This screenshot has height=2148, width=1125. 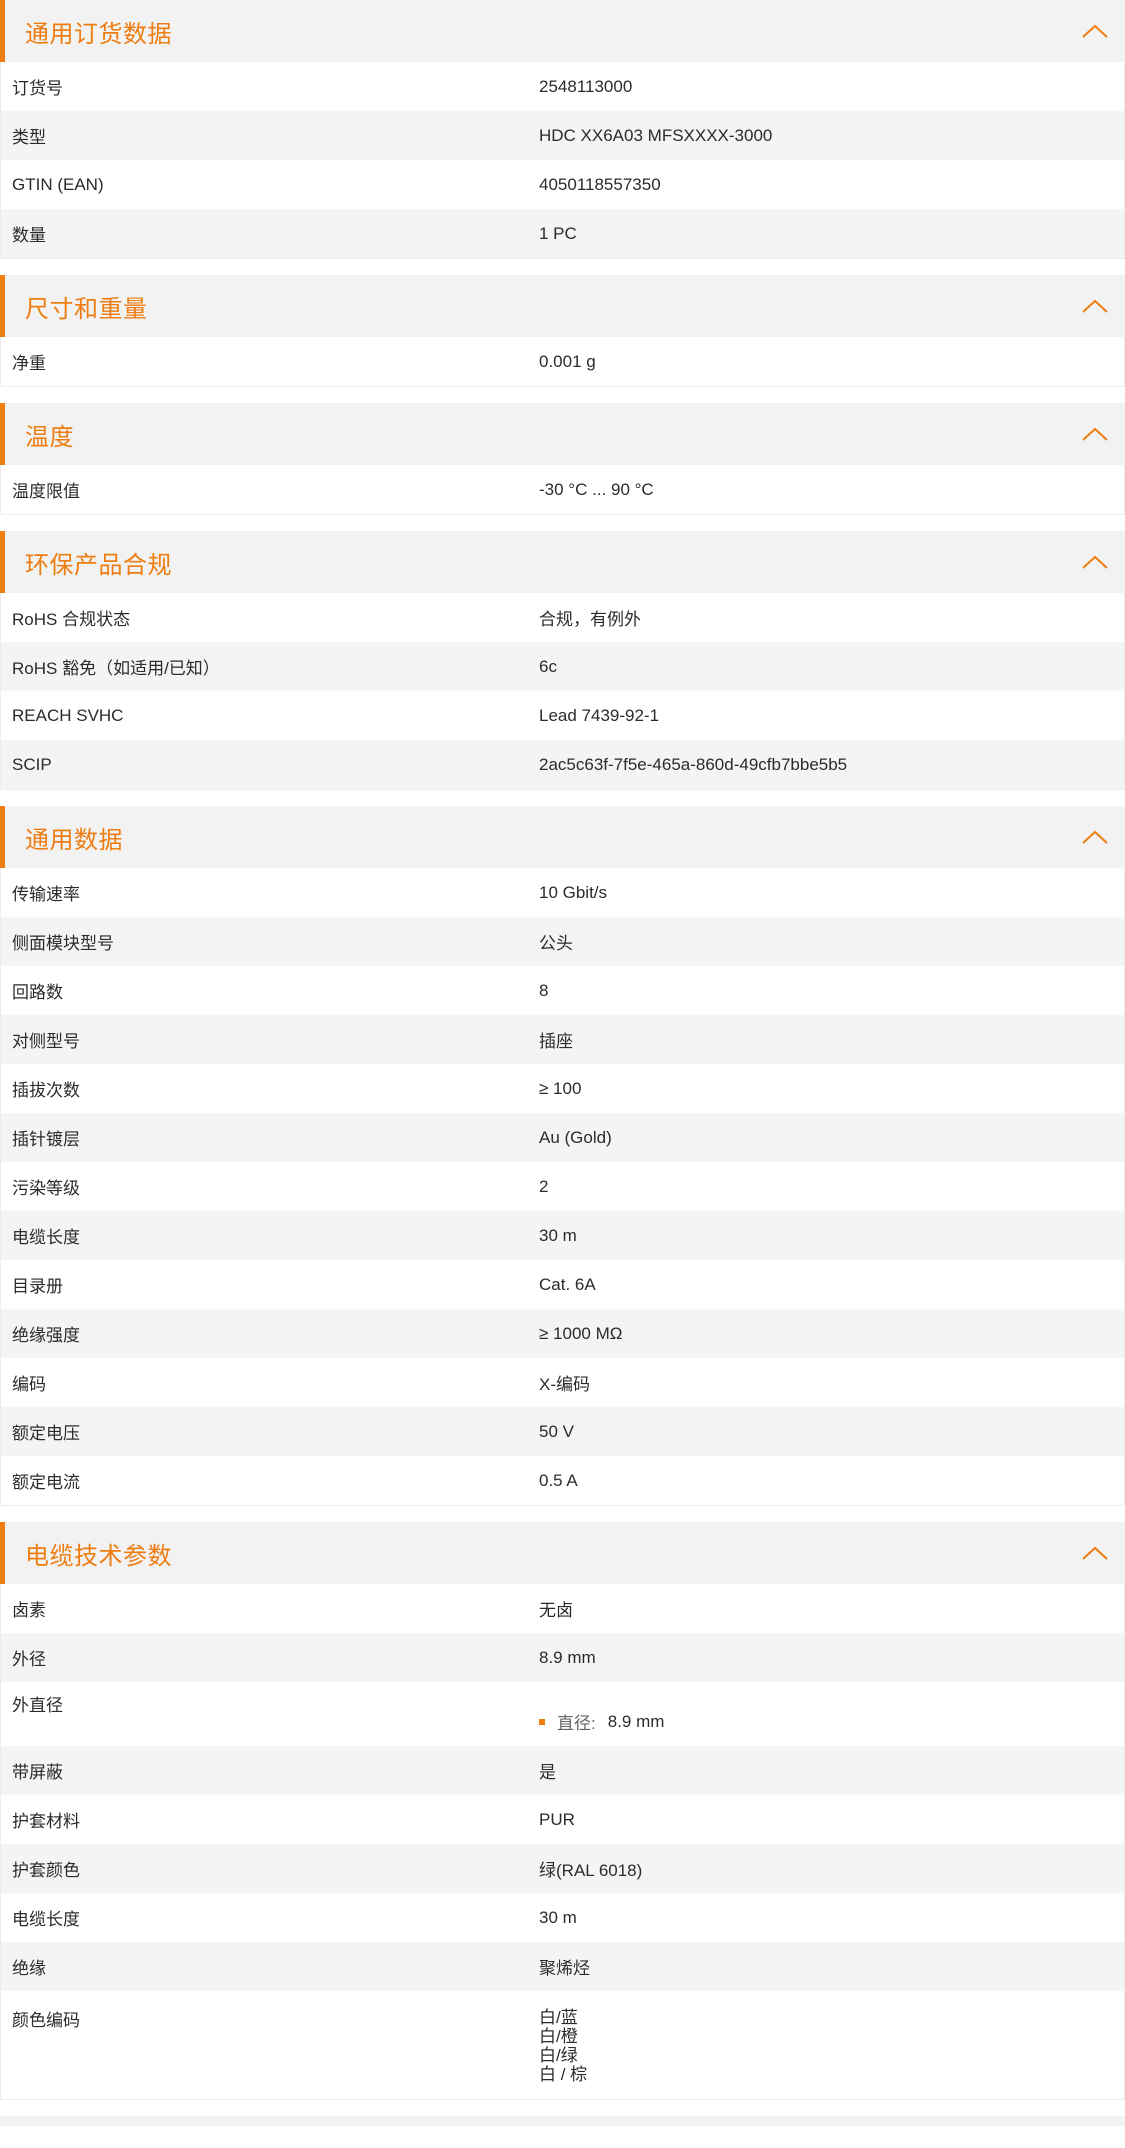 What do you see at coordinates (544, 1186) in the screenshot?
I see `spec-value: 2` at bounding box center [544, 1186].